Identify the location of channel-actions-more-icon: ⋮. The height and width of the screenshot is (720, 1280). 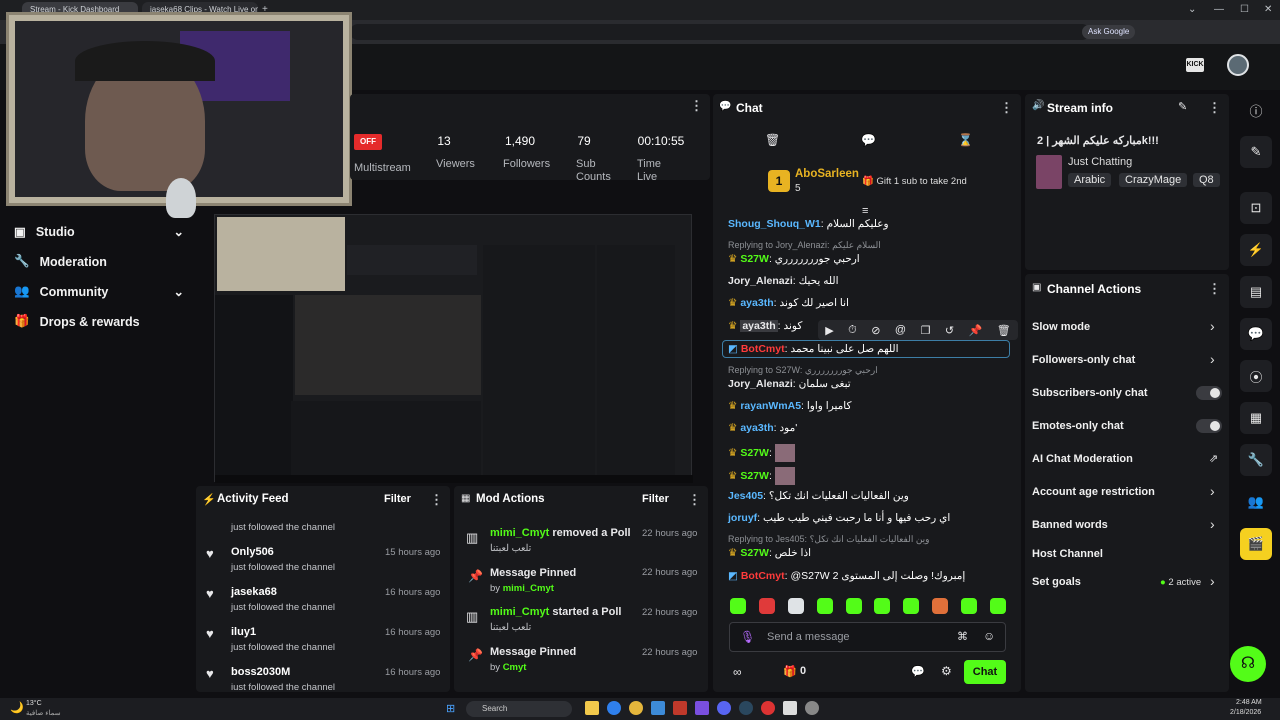
(1214, 289).